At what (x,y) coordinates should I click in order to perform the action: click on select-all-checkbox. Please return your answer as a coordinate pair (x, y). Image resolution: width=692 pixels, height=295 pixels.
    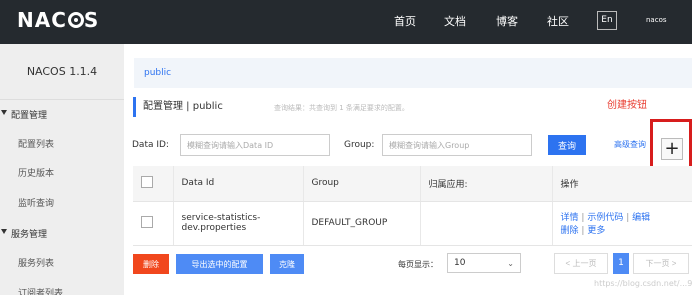
    Looking at the image, I should click on (147, 181).